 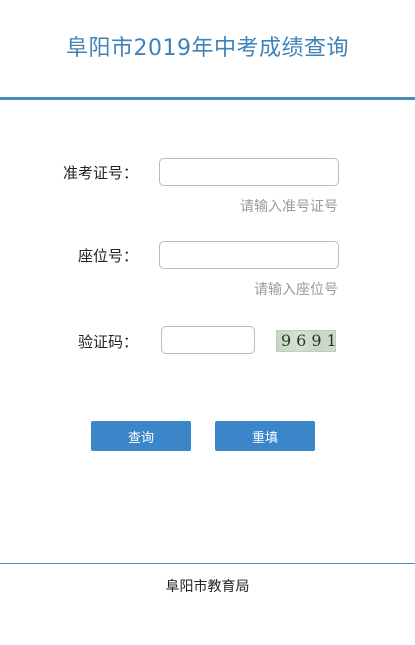 What do you see at coordinates (207, 563) in the screenshot?
I see `footer-divider` at bounding box center [207, 563].